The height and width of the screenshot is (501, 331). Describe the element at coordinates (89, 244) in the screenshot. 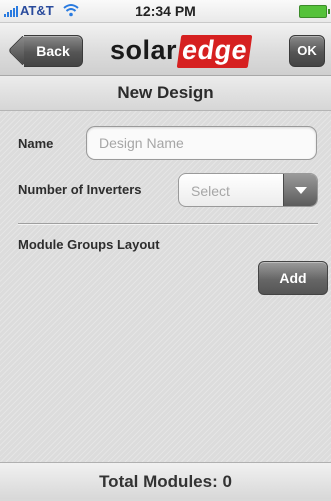

I see `module-groups-label: Module Groups Layout` at that location.